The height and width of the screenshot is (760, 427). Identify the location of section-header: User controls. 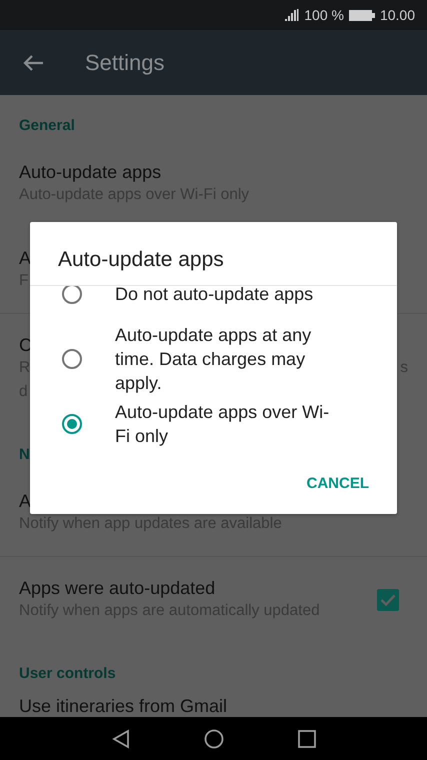
(67, 674).